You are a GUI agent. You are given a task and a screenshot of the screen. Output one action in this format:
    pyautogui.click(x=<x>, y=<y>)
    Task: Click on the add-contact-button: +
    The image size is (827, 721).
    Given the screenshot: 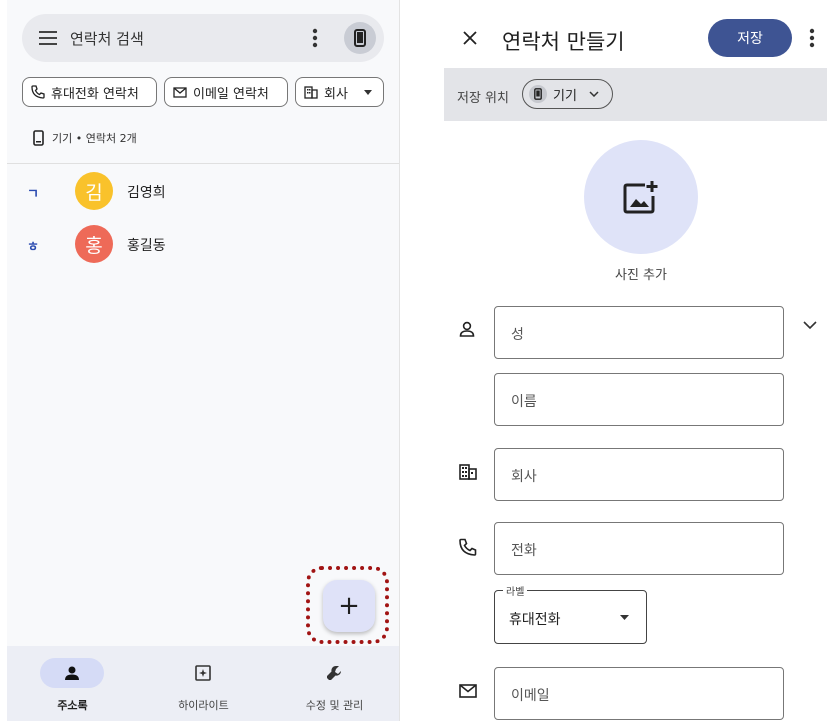 What is the action you would take?
    pyautogui.click(x=349, y=606)
    